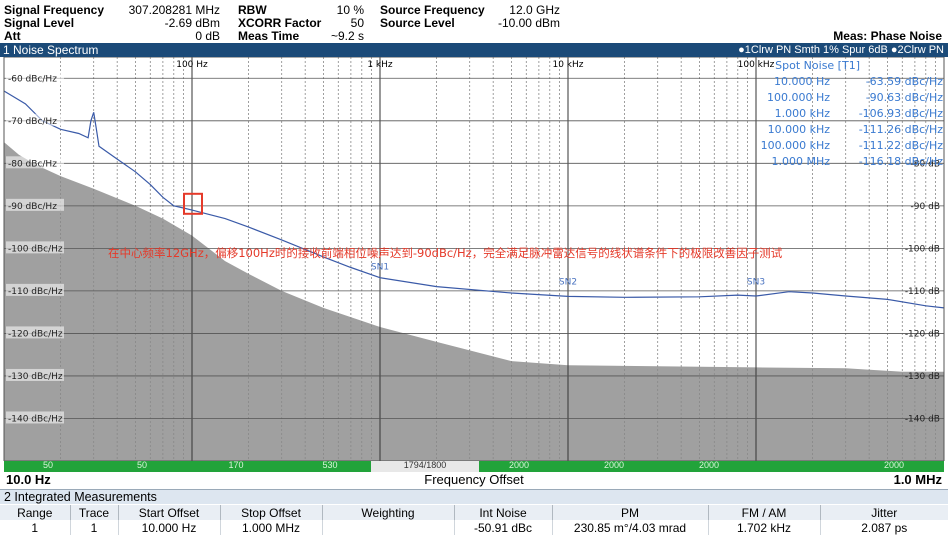  I want to click on y-tick-label: -100 dBc/Hz, so click(35, 249).